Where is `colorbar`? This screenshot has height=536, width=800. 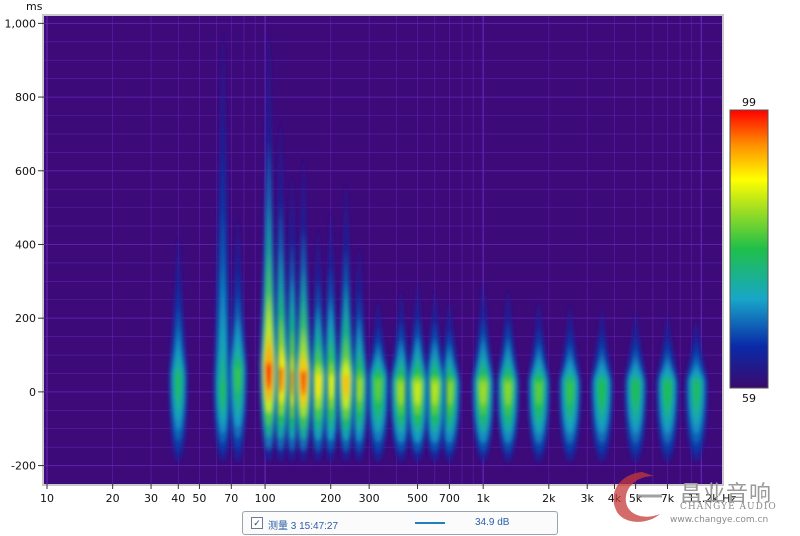 colorbar is located at coordinates (749, 249).